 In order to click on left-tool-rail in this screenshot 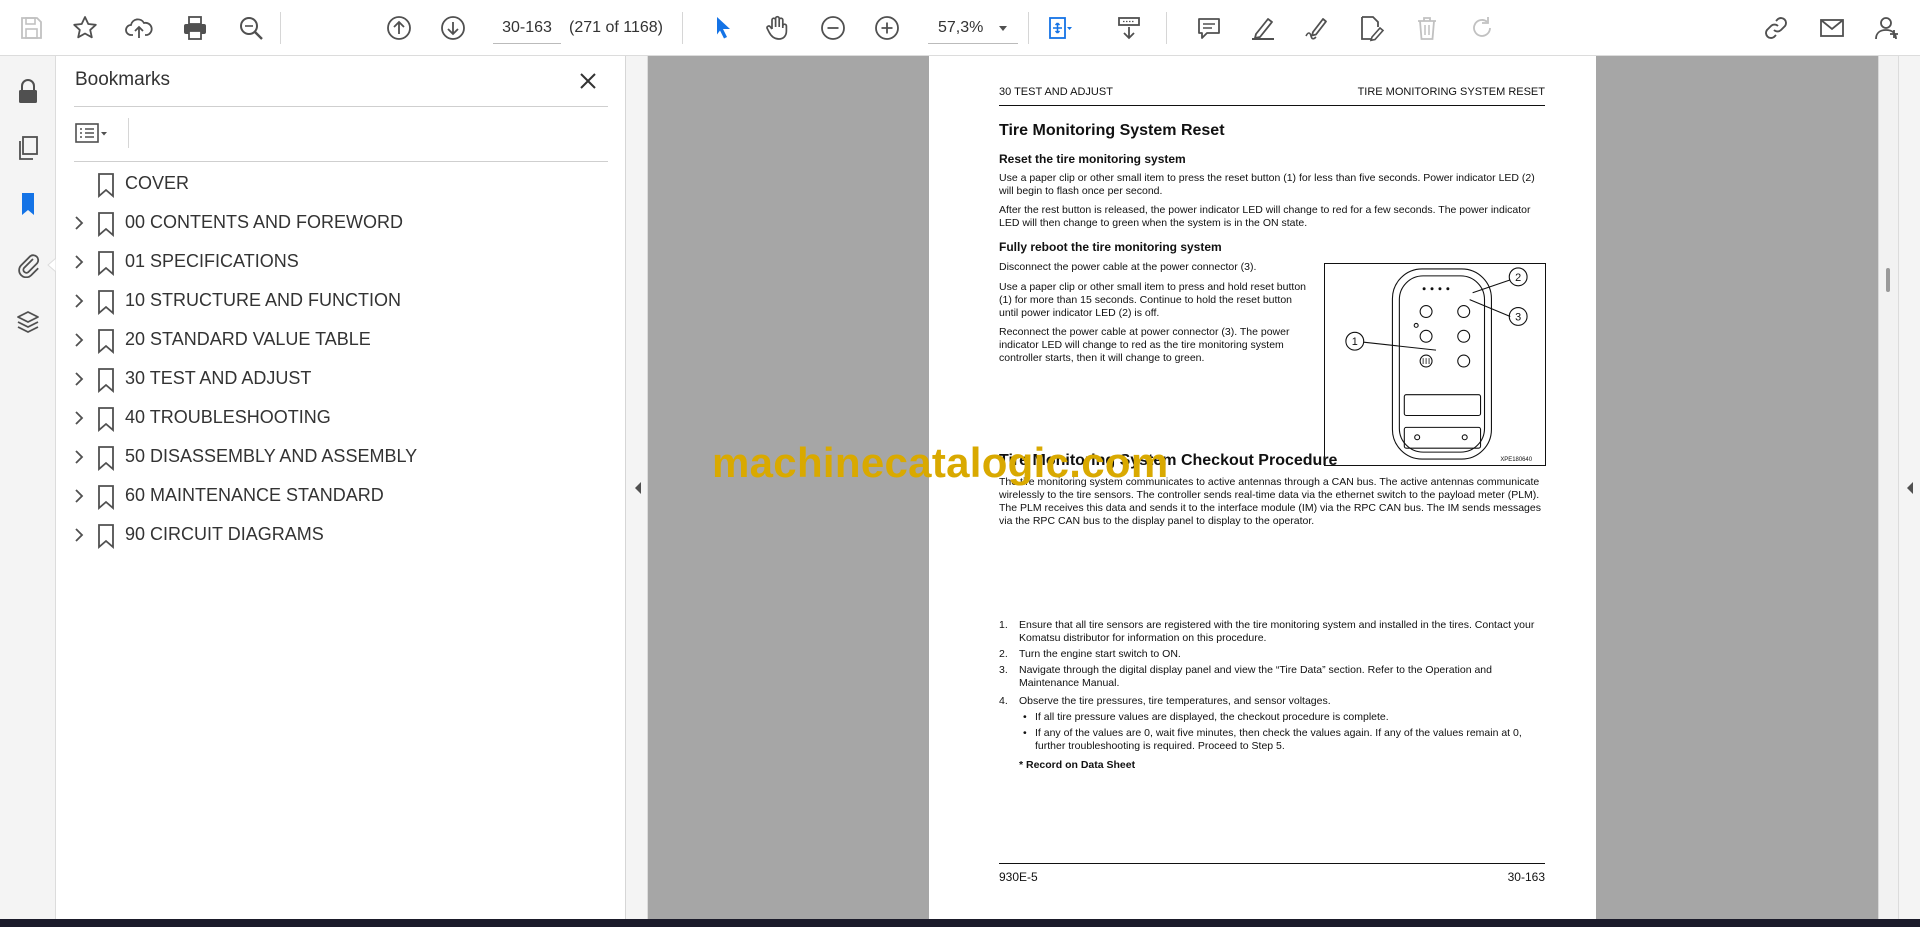, I will do `click(28, 487)`.